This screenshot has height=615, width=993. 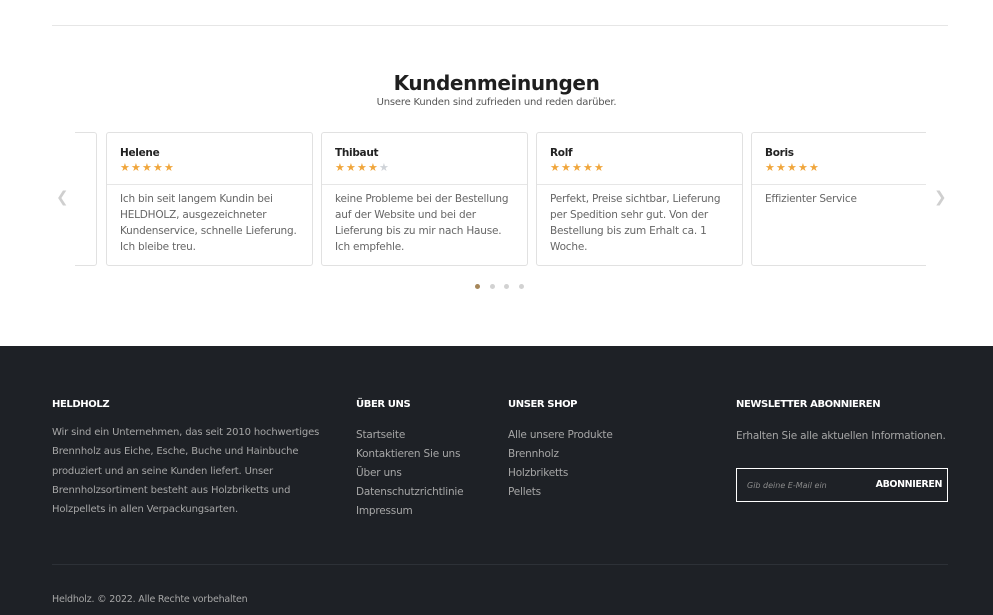 I want to click on newsletter-form: ABONNIEREN, so click(x=842, y=485).